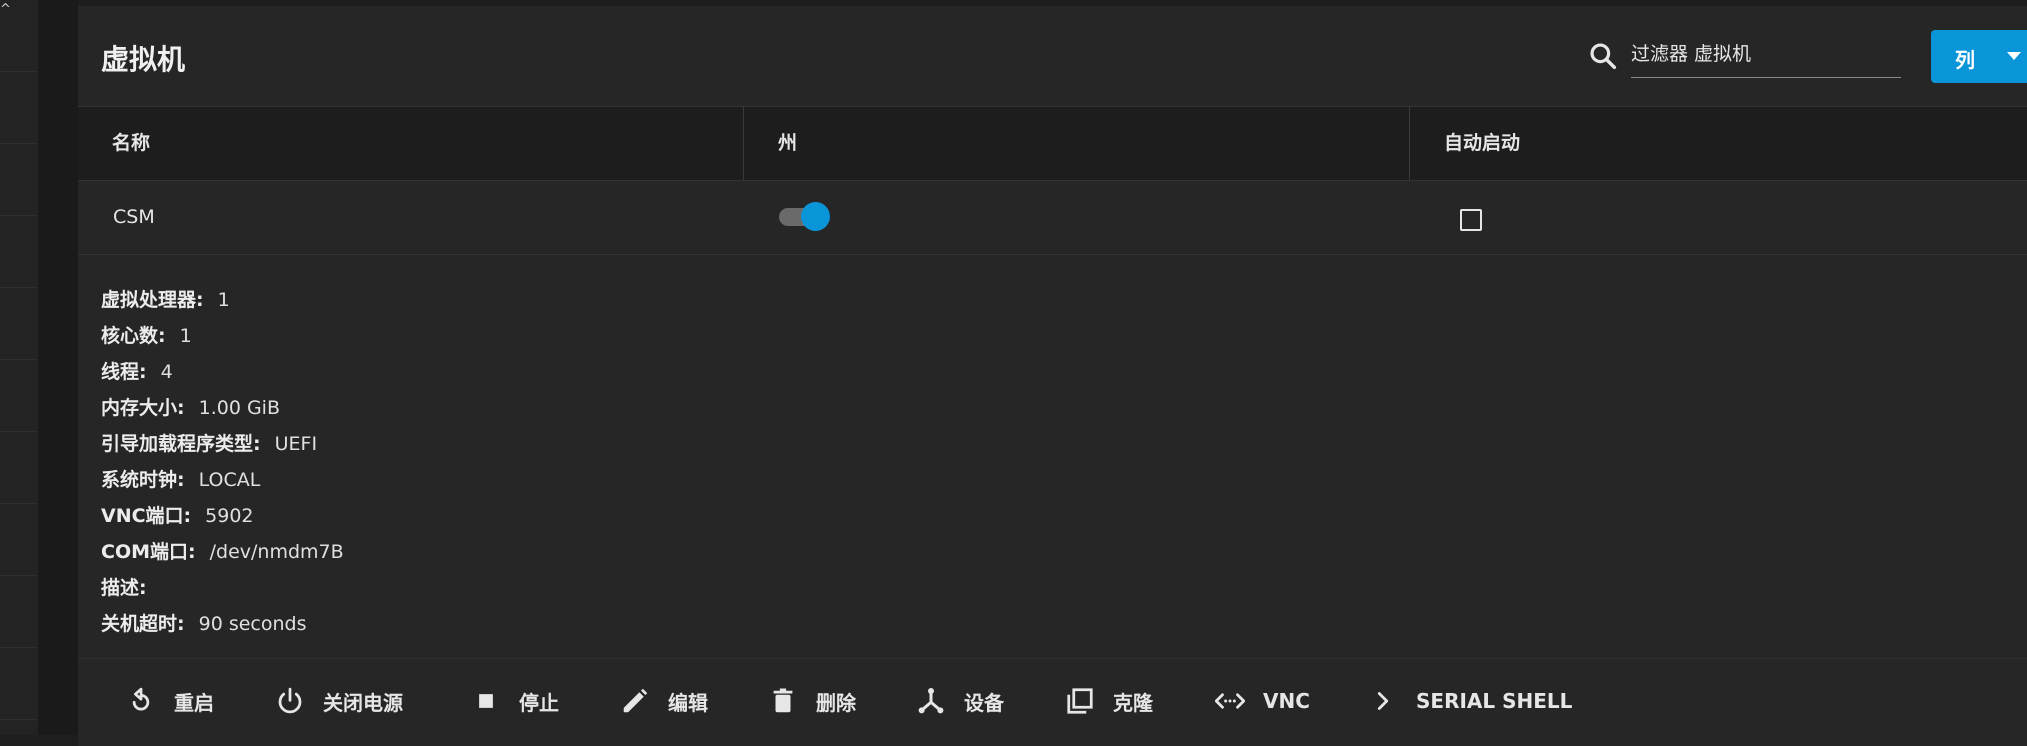 The height and width of the screenshot is (746, 2027). Describe the element at coordinates (239, 408) in the screenshot. I see `detail-value: 1.00 GiB` at that location.